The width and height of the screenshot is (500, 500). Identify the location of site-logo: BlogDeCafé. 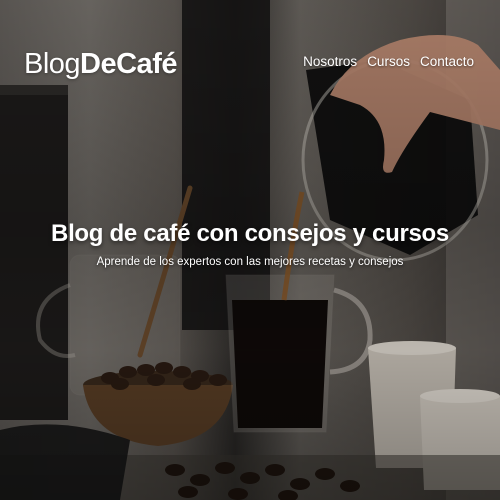
(100, 64).